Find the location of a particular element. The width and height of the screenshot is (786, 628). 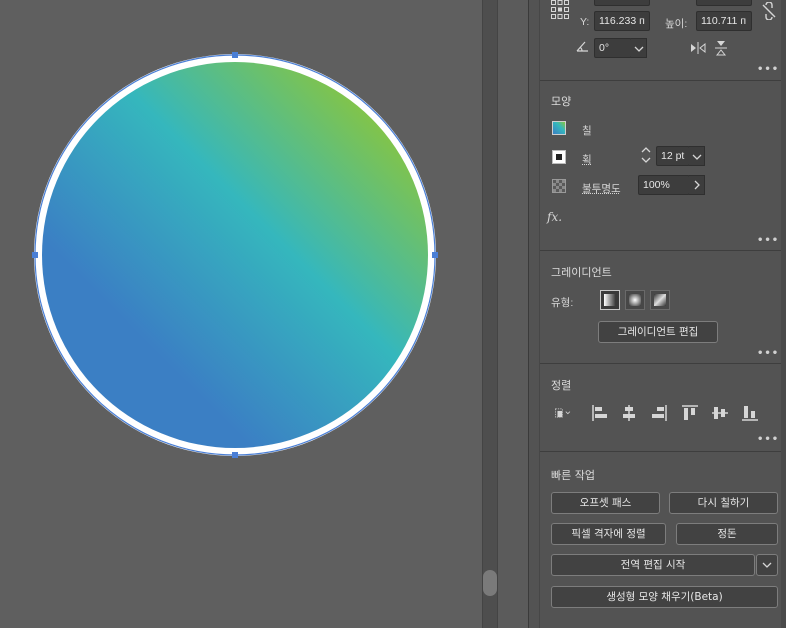

angle-dropdown is located at coordinates (639, 48).